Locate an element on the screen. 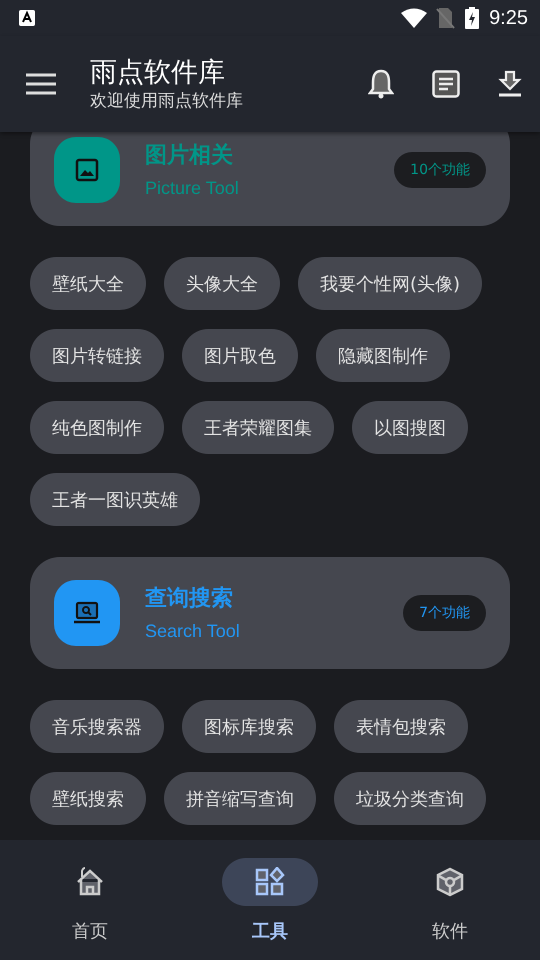  tool-chip: 王者一图识英雄 is located at coordinates (115, 499).